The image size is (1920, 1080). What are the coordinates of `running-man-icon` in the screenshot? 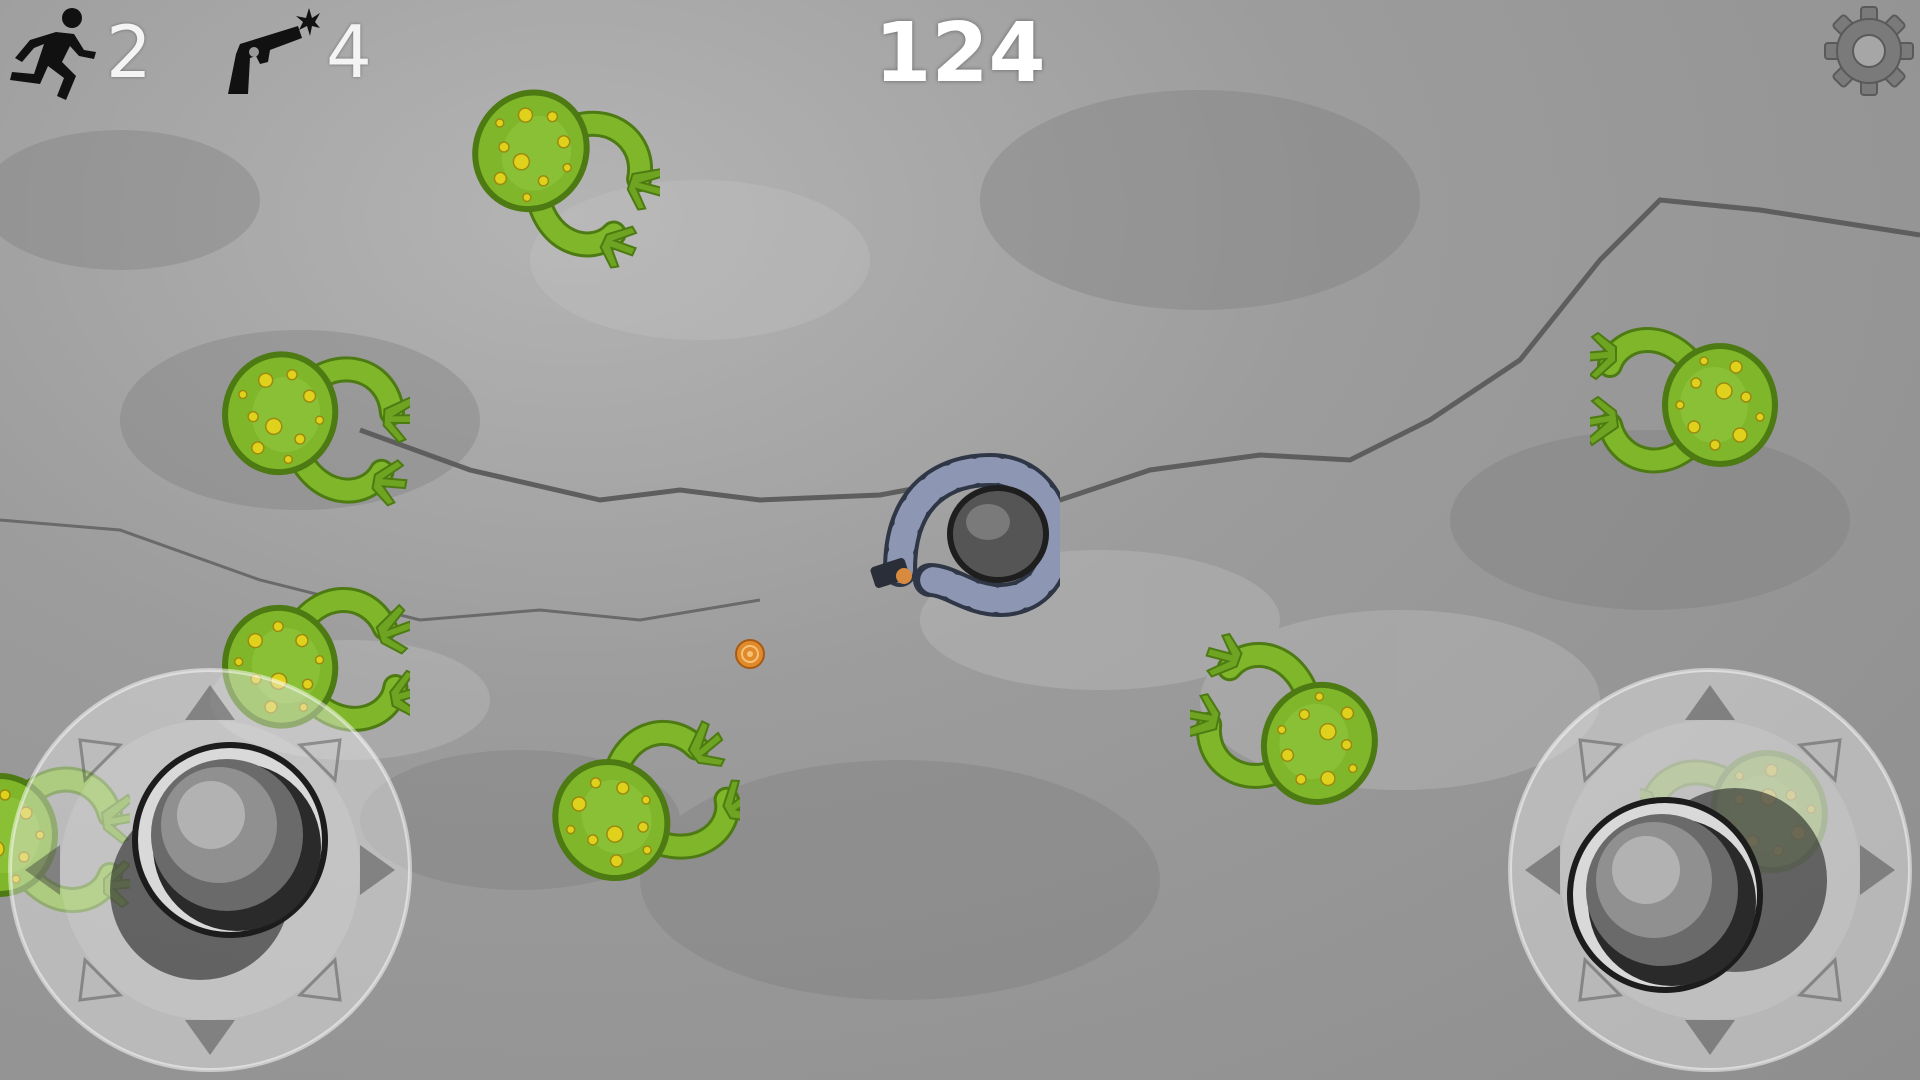 It's located at (53, 54).